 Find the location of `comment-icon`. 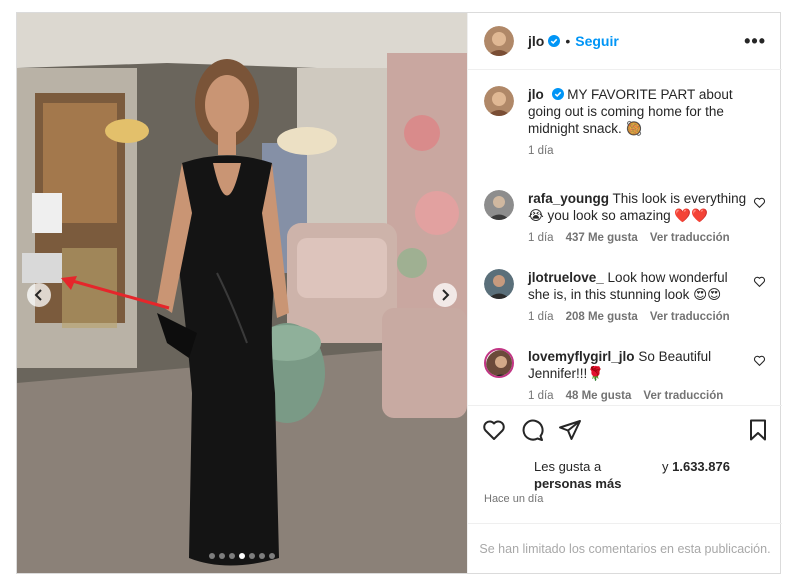

comment-icon is located at coordinates (532, 430).